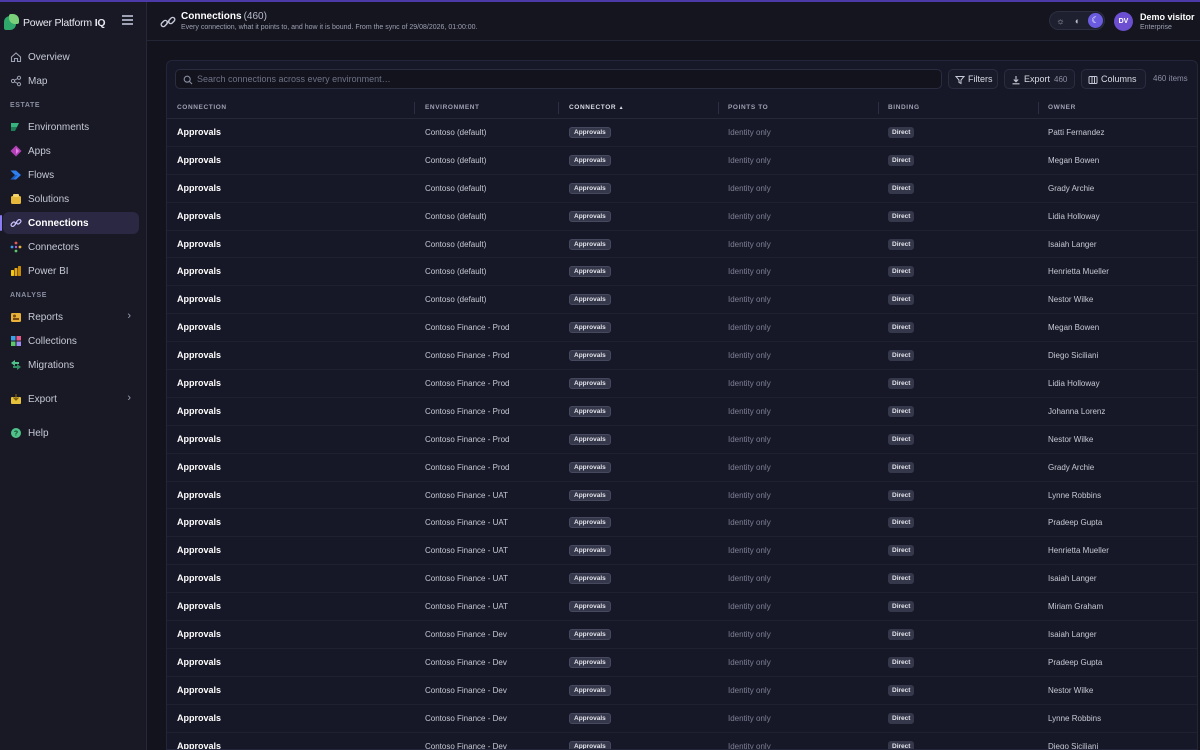 Image resolution: width=1200 pixels, height=750 pixels. I want to click on sidebar-item-apps: Apps, so click(71, 151).